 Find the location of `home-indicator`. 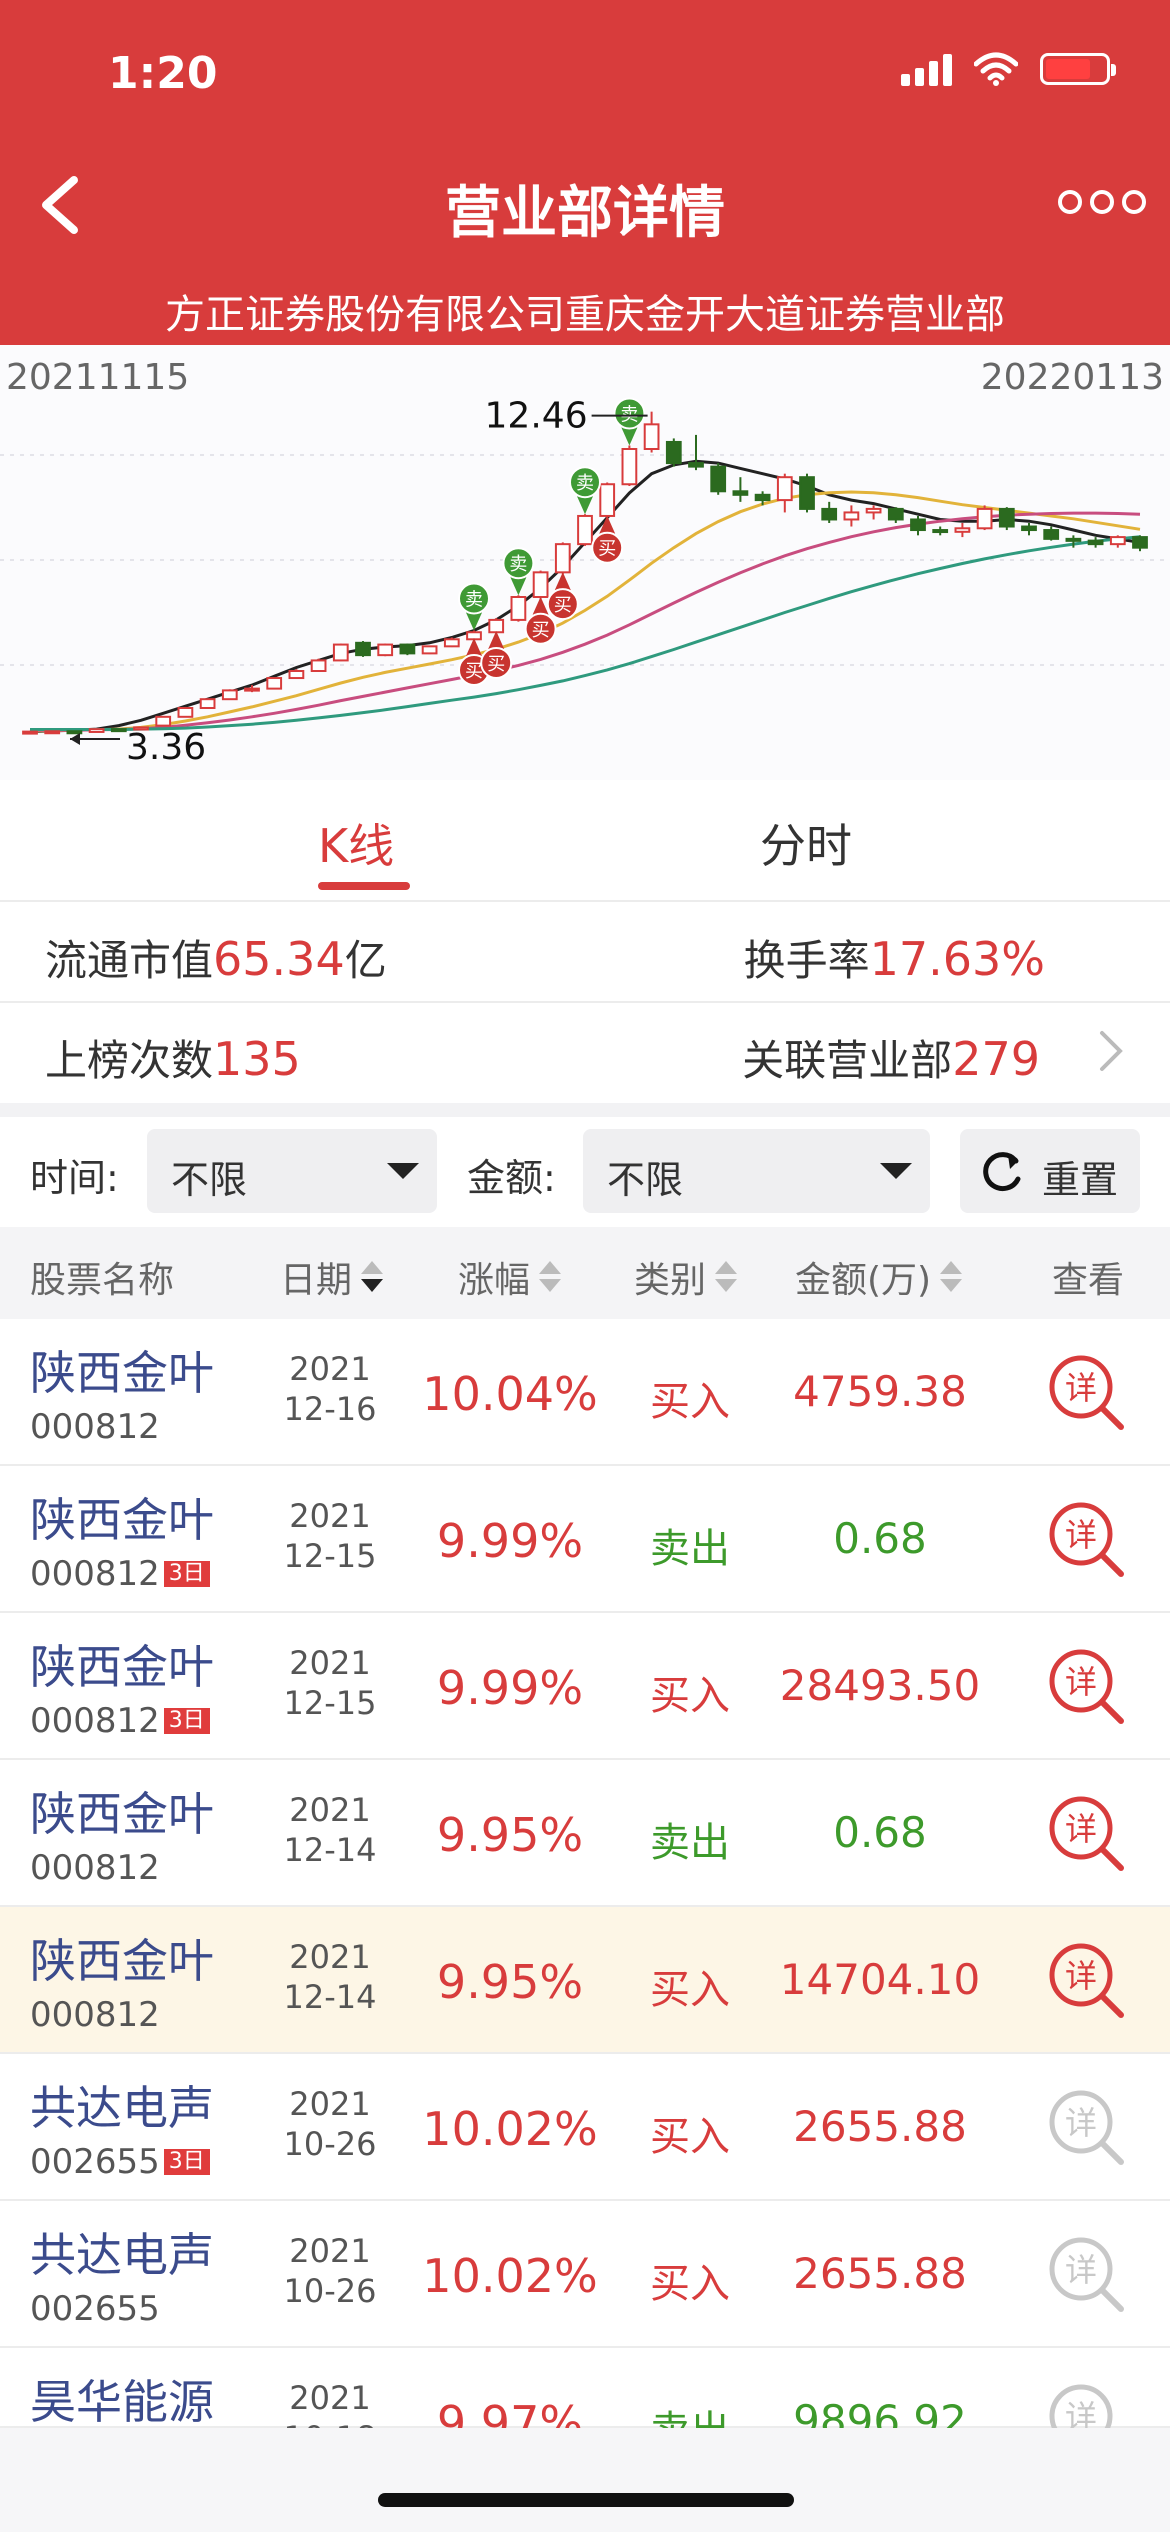

home-indicator is located at coordinates (586, 2500).